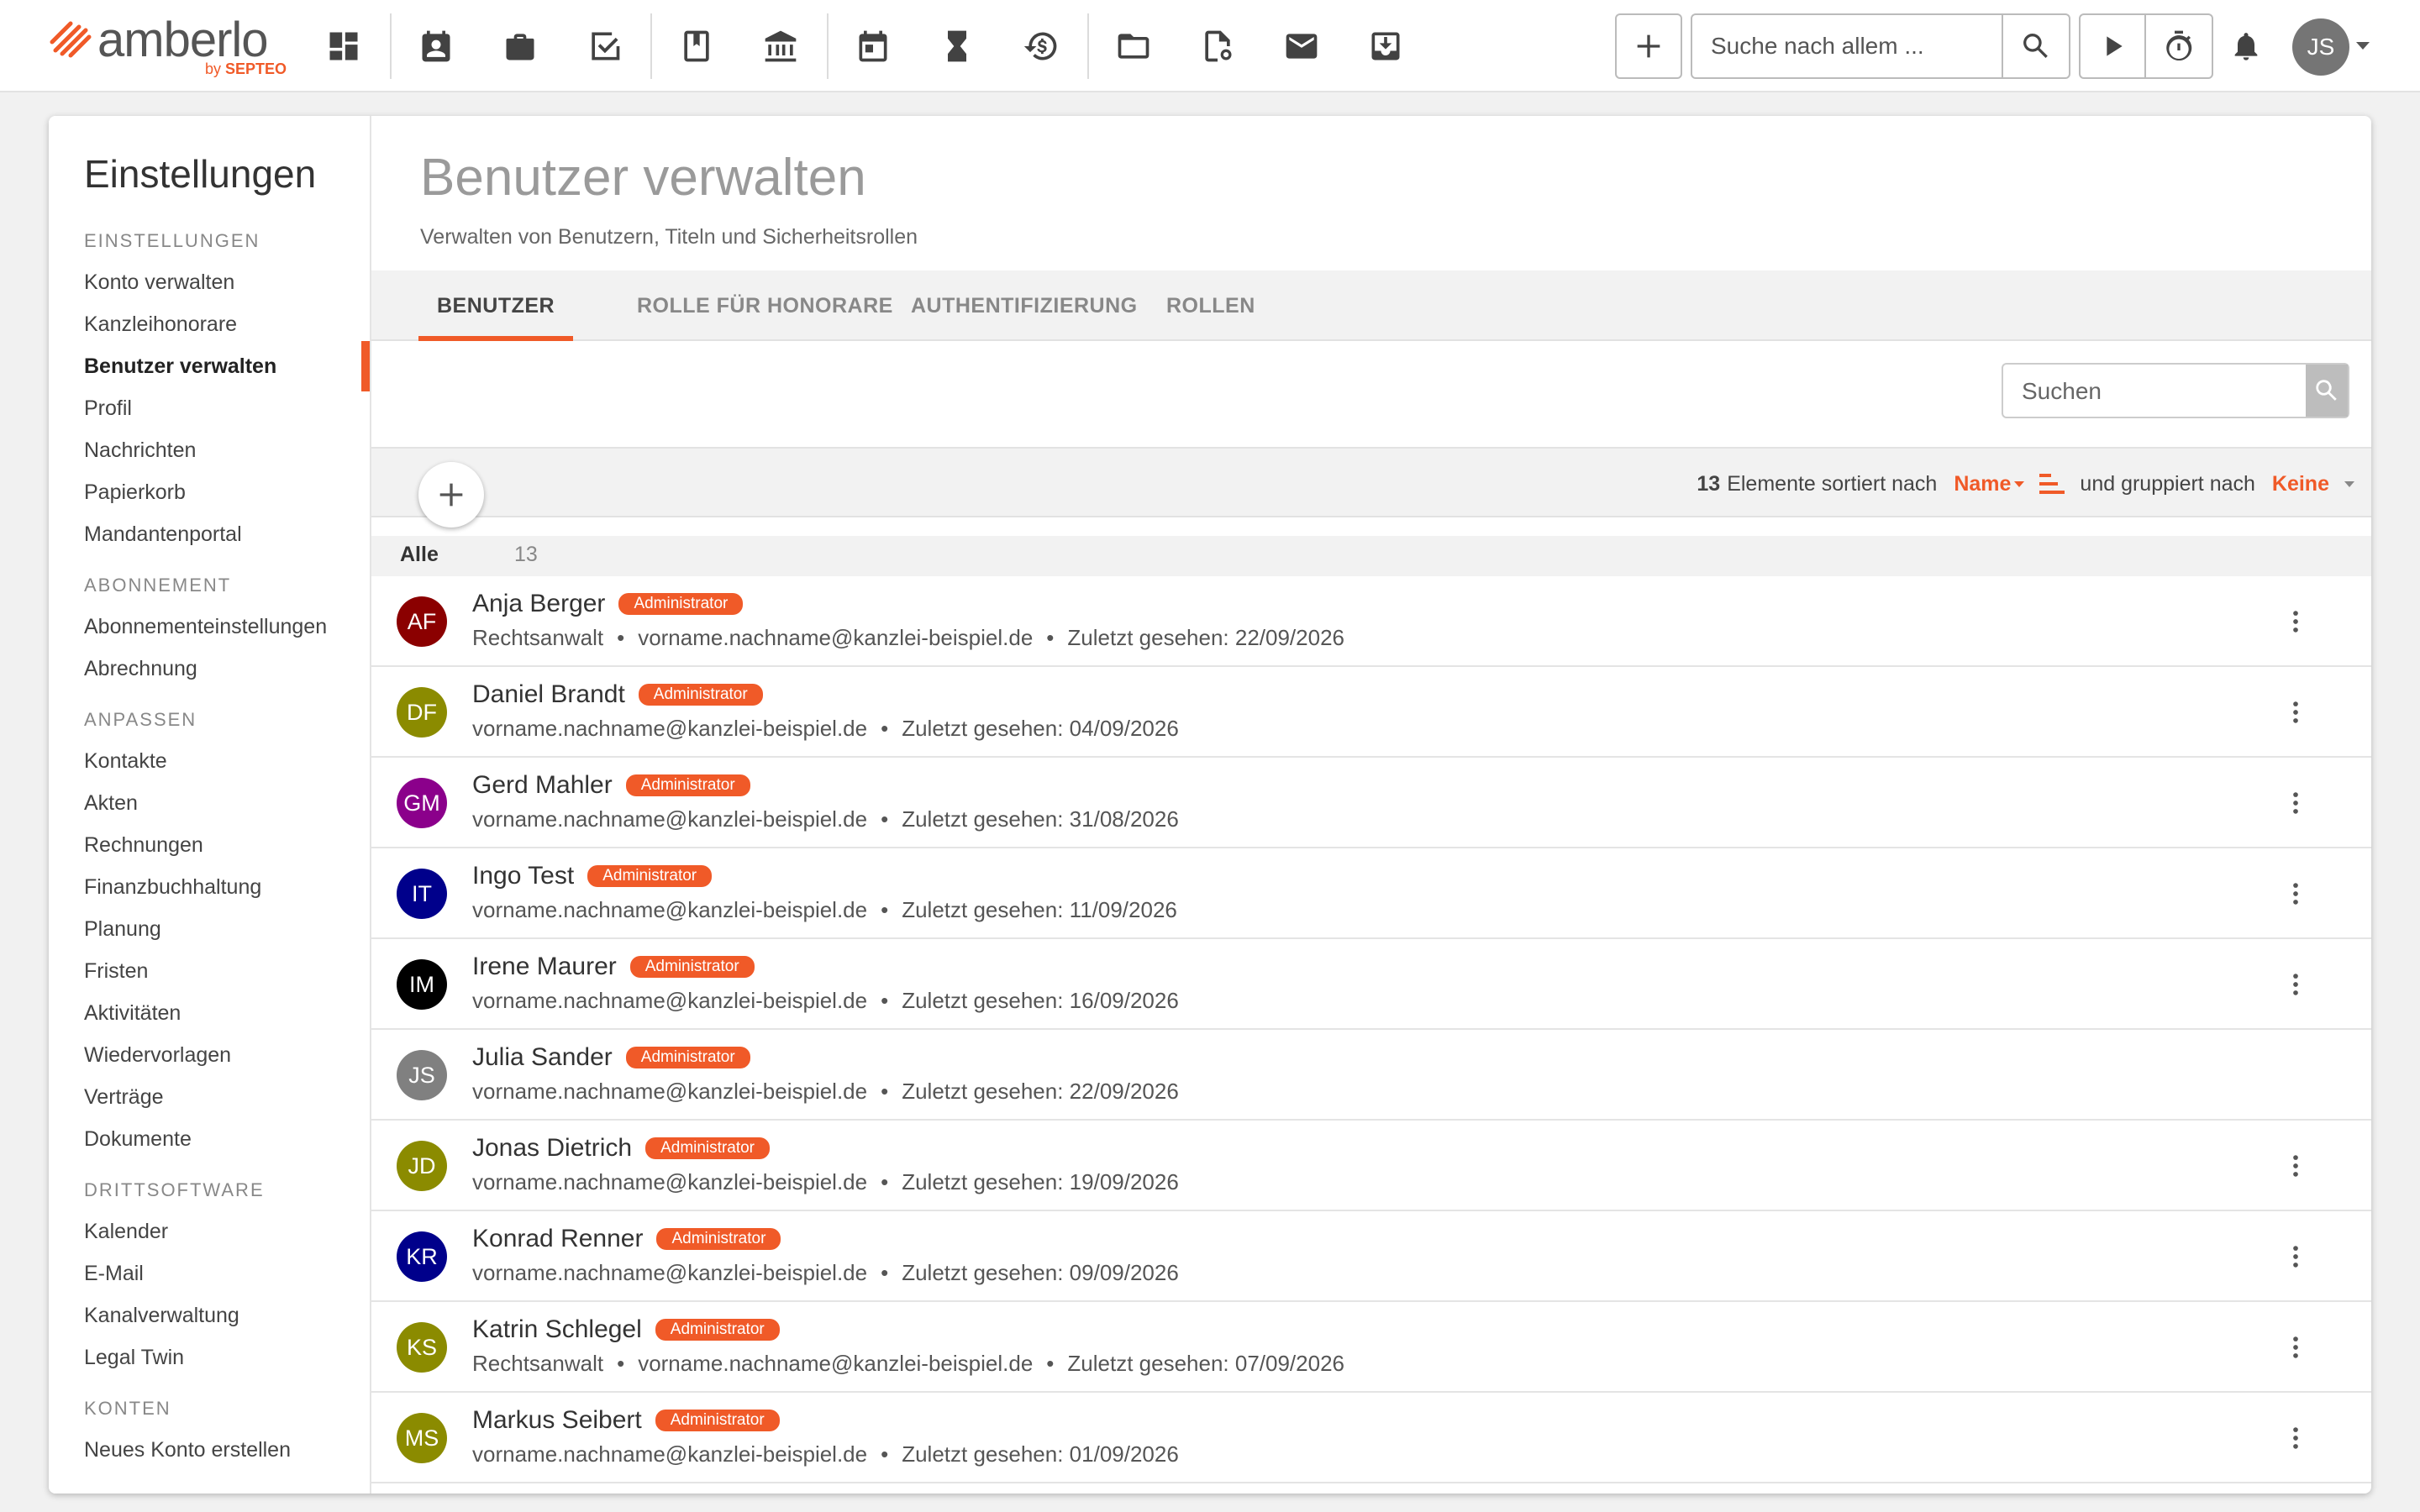 The height and width of the screenshot is (1512, 2420). I want to click on user-name: Daniel Brandt, so click(548, 694).